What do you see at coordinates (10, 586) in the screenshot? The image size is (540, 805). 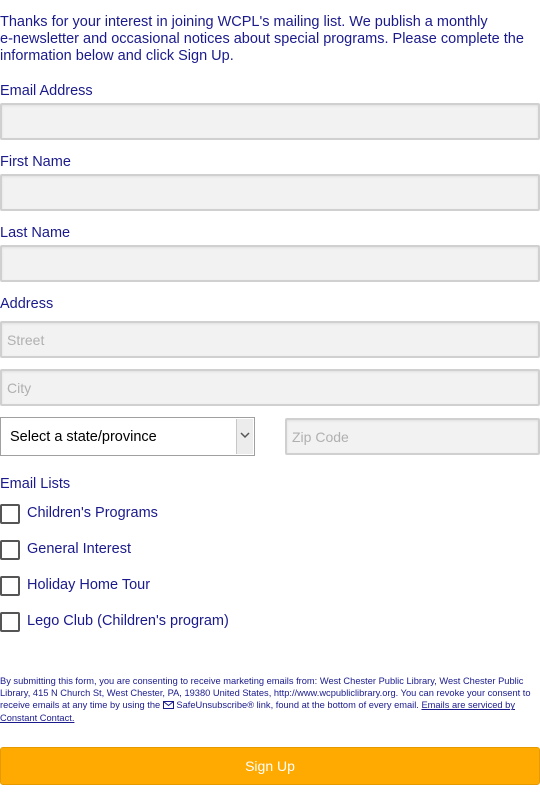 I see `holiday-home-tour-checkbox` at bounding box center [10, 586].